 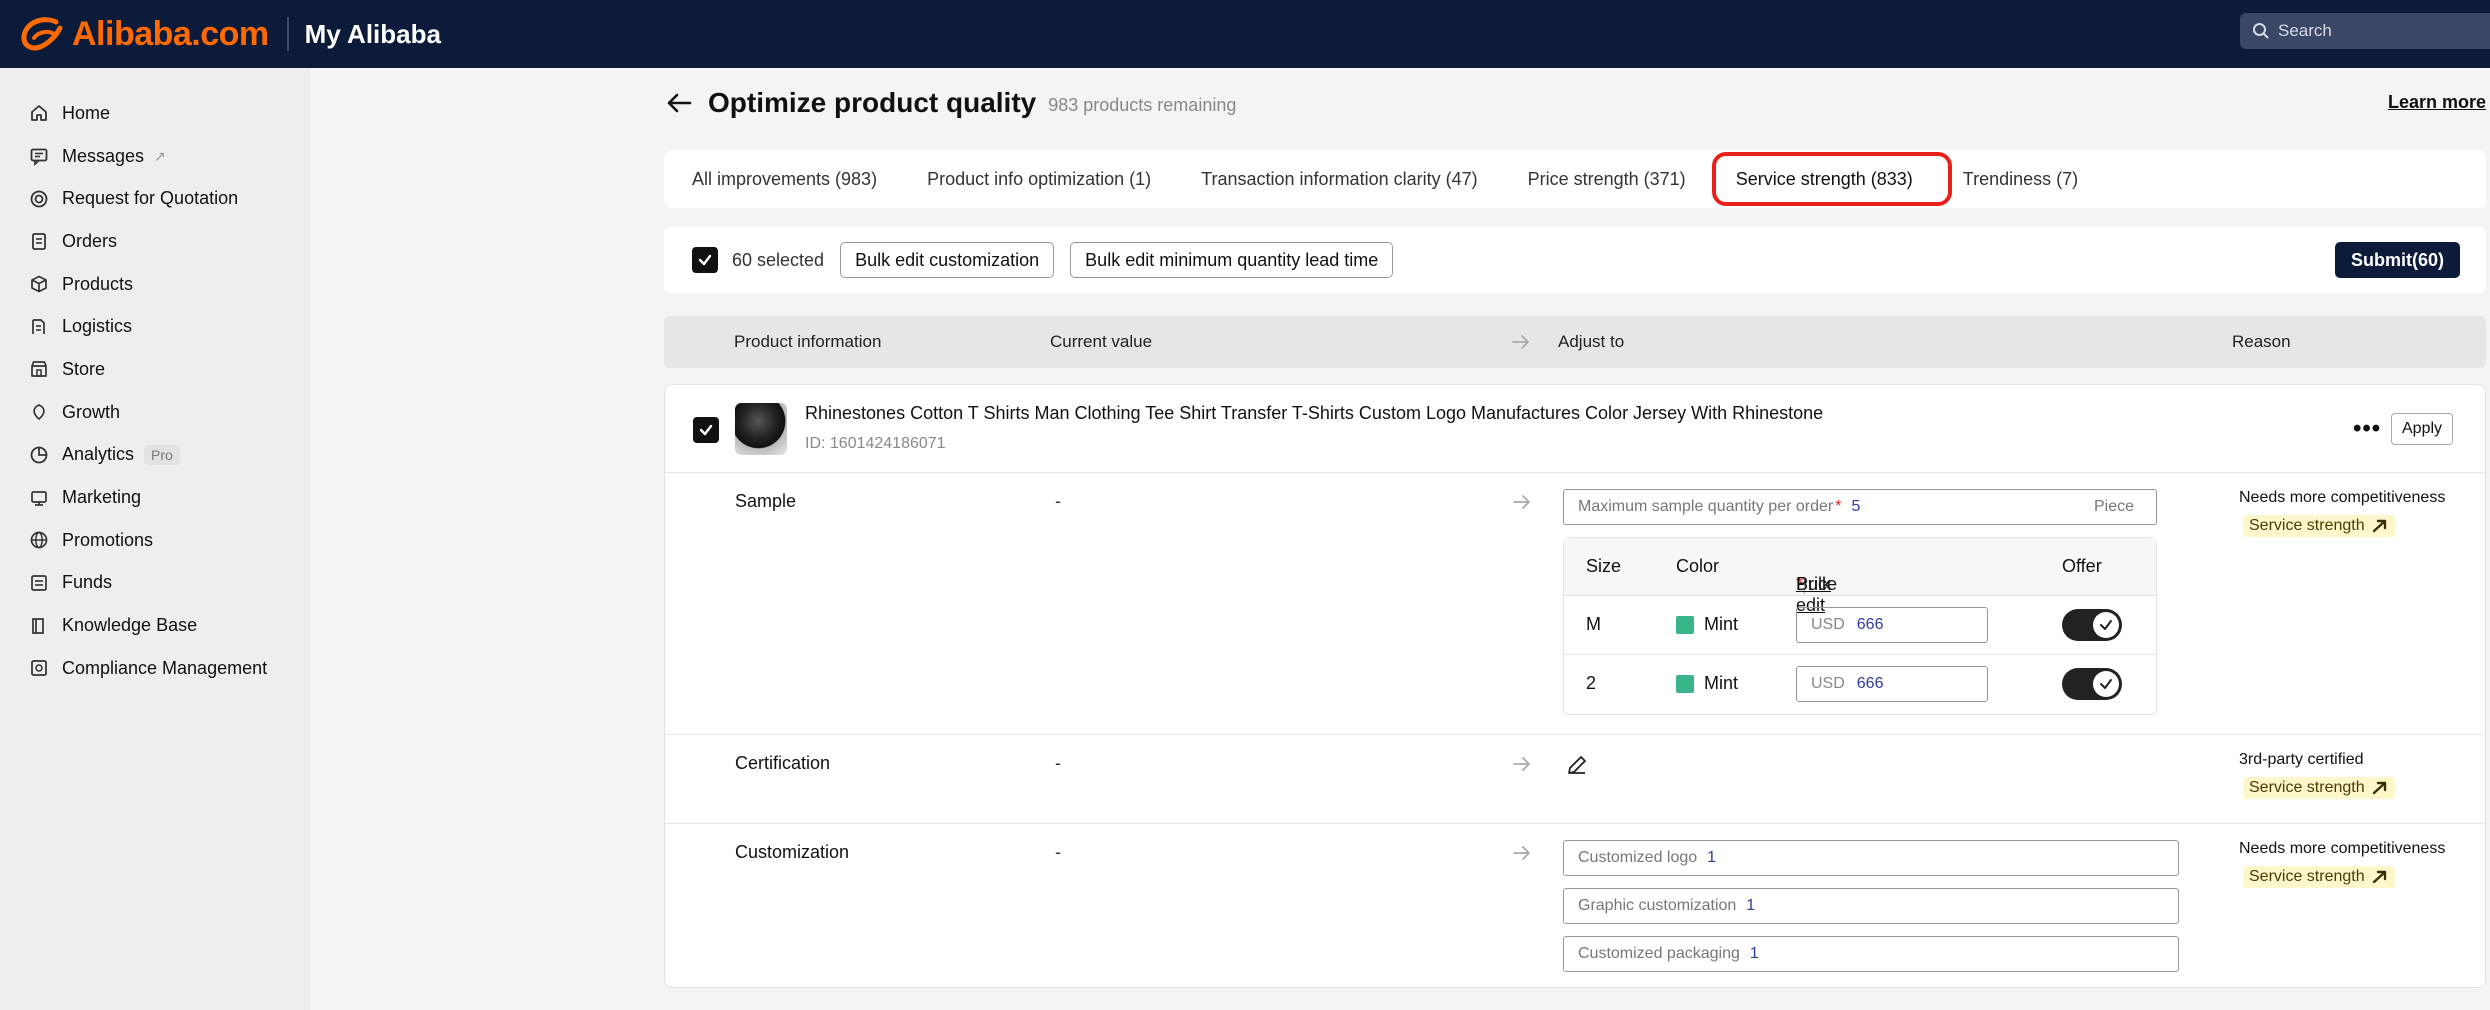 I want to click on external-link-icon: ↗, so click(x=160, y=155).